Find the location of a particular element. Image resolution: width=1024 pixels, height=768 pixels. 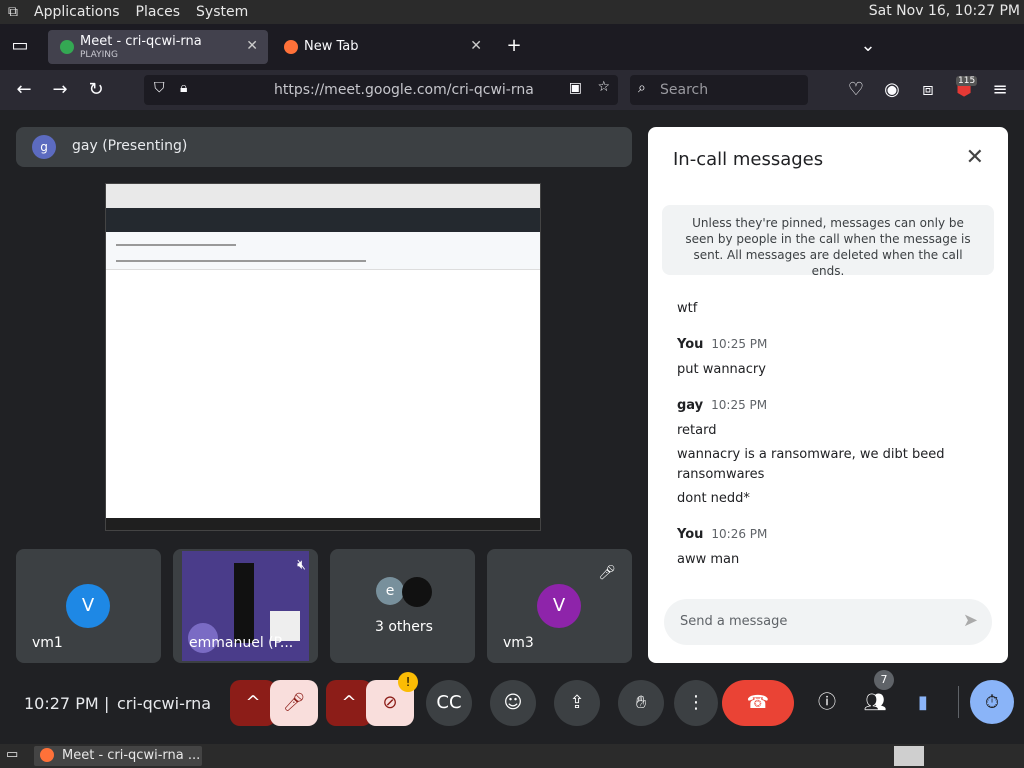

send-icon: ➤ is located at coordinates (970, 620).